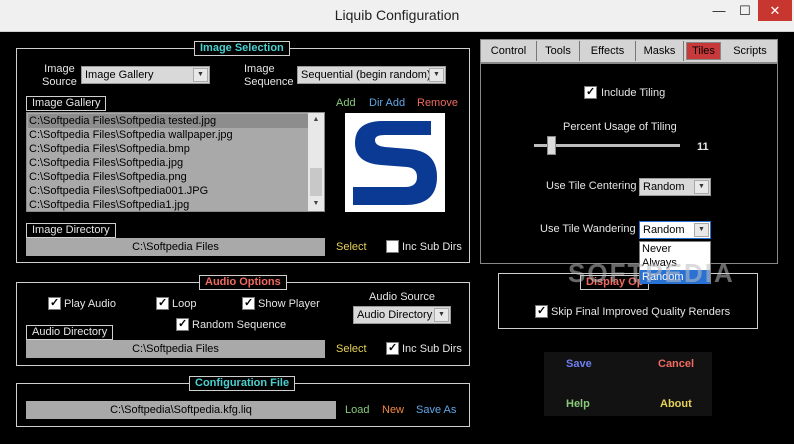 The image size is (794, 444). I want to click on image-preview, so click(395, 162).